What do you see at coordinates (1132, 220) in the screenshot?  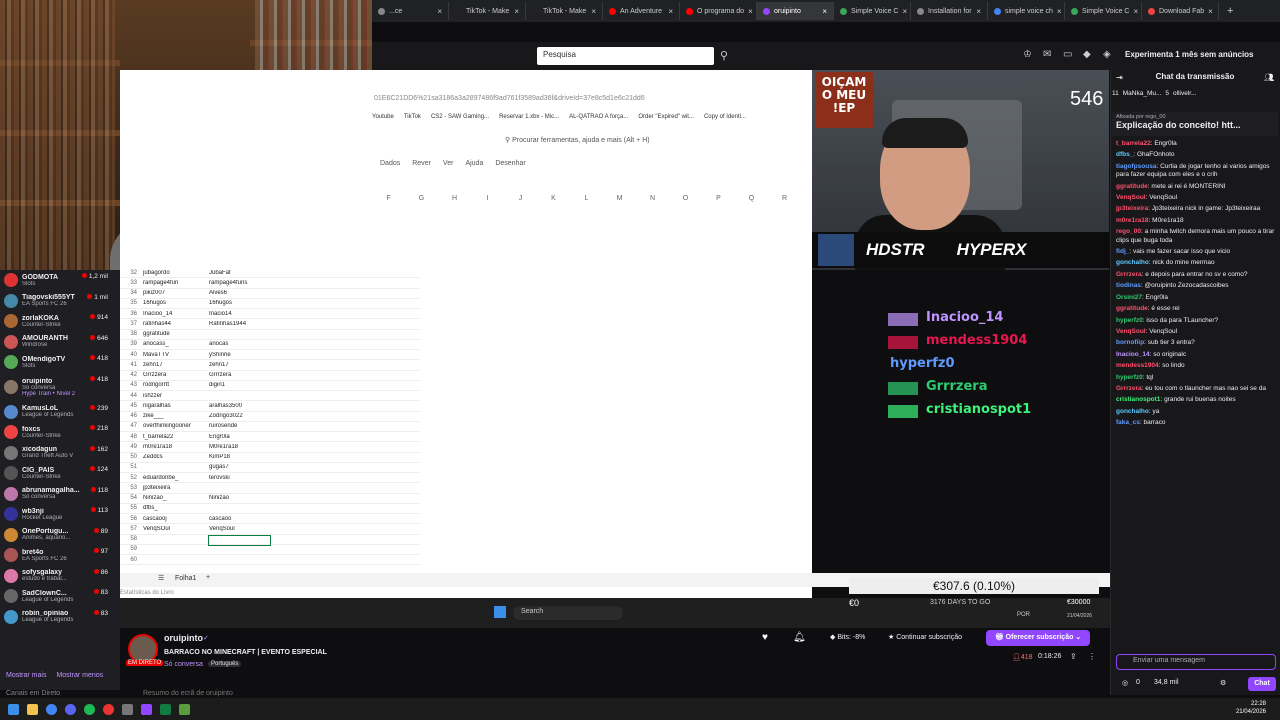 I see `chat-username: m0re1ra18` at bounding box center [1132, 220].